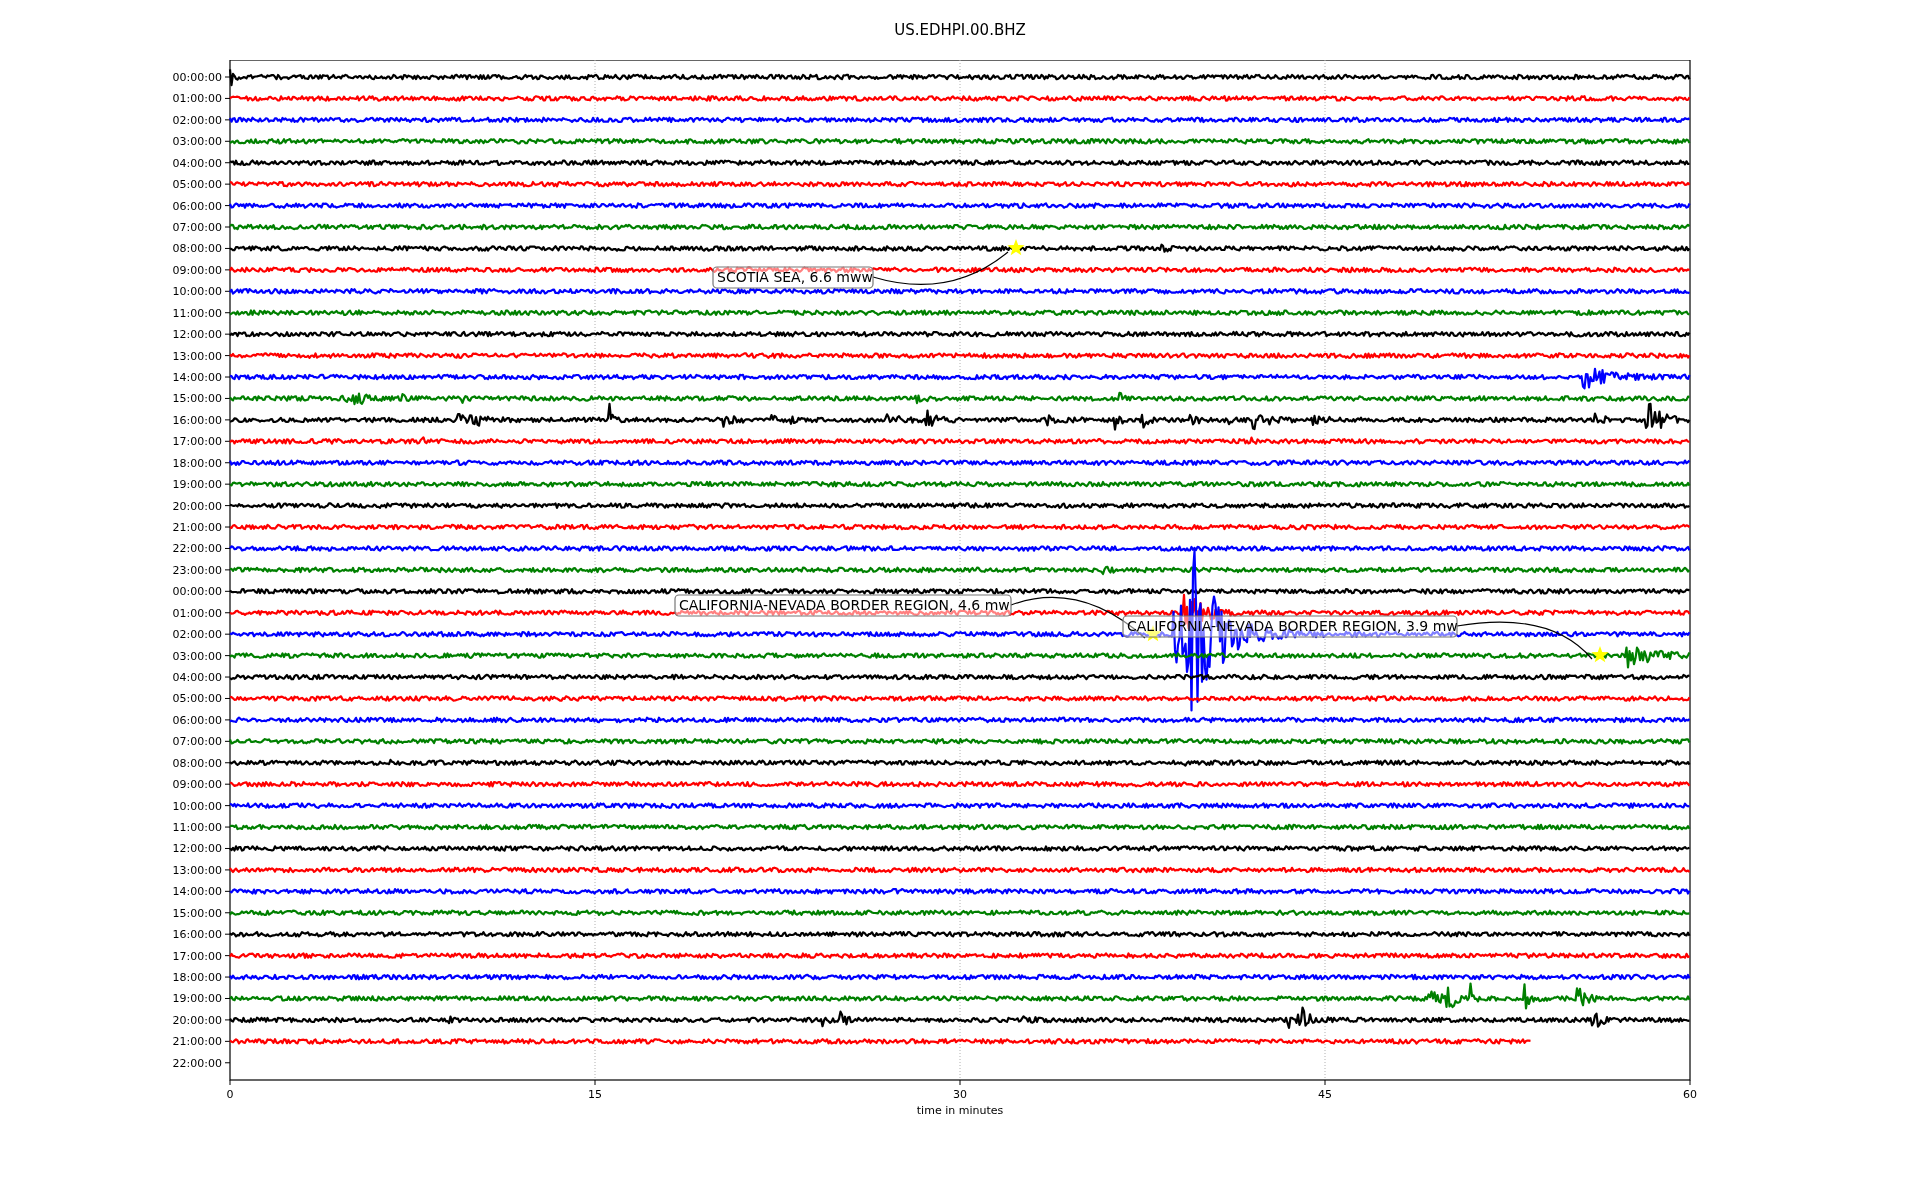 The width and height of the screenshot is (1920, 1200). Describe the element at coordinates (1290, 626) in the screenshot. I see `event-callout: CALIFORNIA-NEVADA BORDER REGION, 3.9 mw` at that location.